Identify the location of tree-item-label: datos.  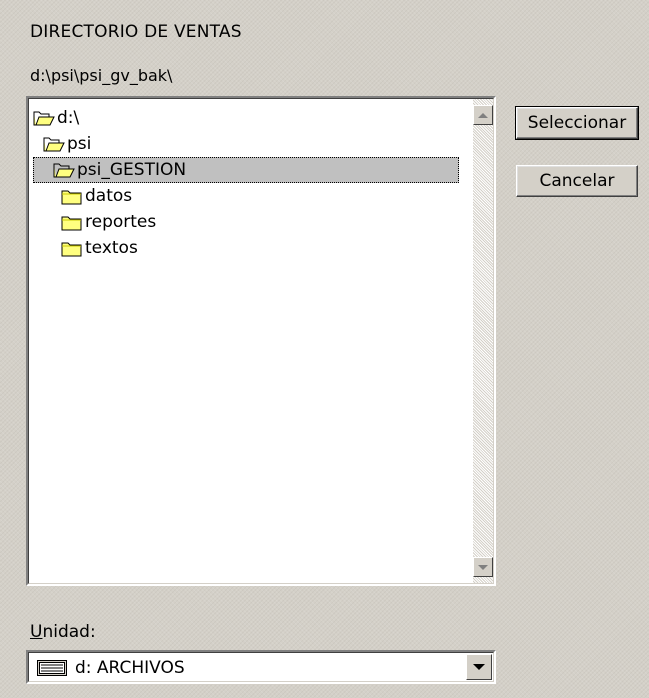
(109, 196).